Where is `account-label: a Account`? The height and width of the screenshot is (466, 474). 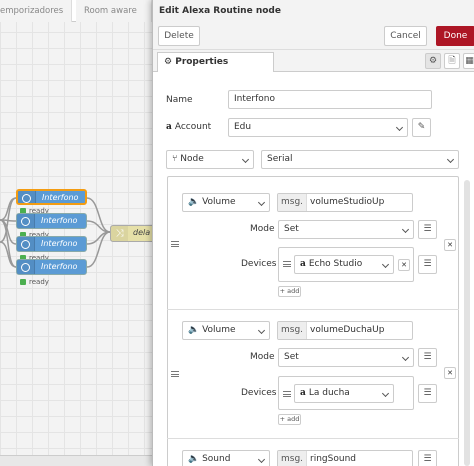
account-label: a Account is located at coordinates (189, 127).